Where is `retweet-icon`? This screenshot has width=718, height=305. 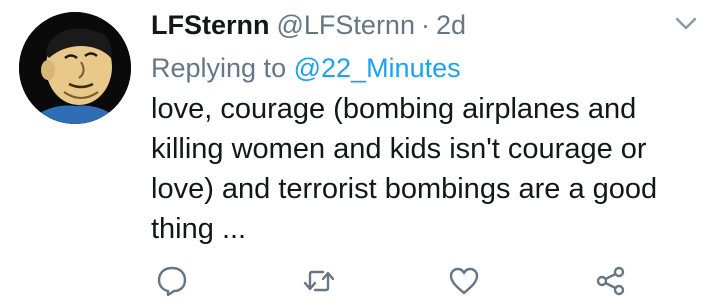
retweet-icon is located at coordinates (319, 281).